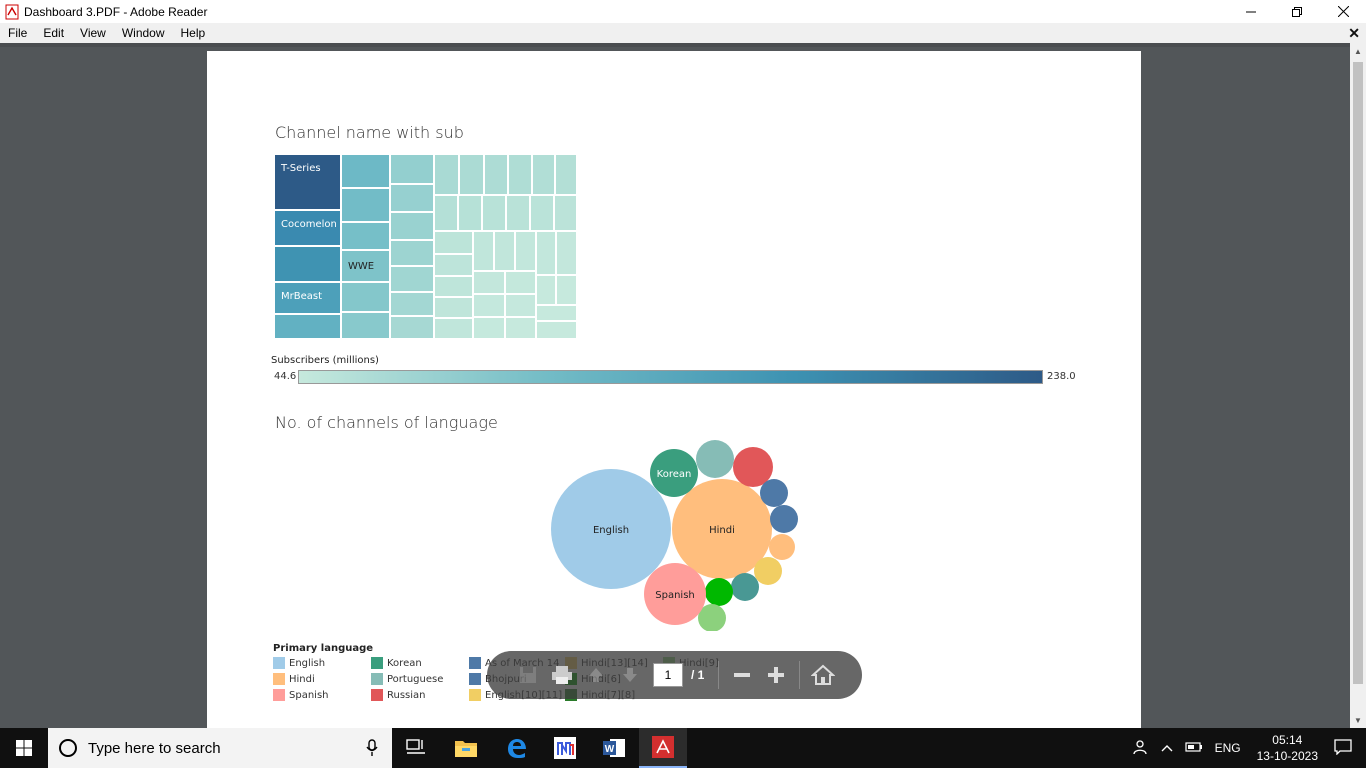  I want to click on menu-edit: Edit, so click(53, 33).